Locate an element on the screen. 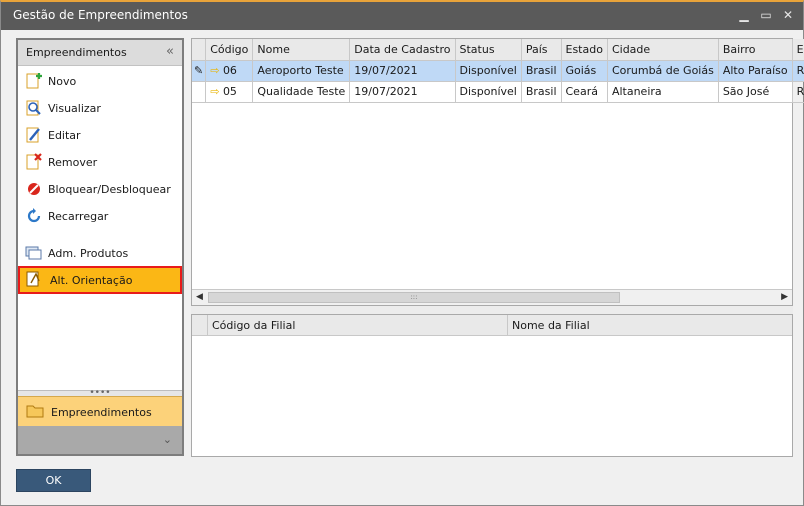 This screenshot has height=506, width=804. edit-icon is located at coordinates (33, 135).